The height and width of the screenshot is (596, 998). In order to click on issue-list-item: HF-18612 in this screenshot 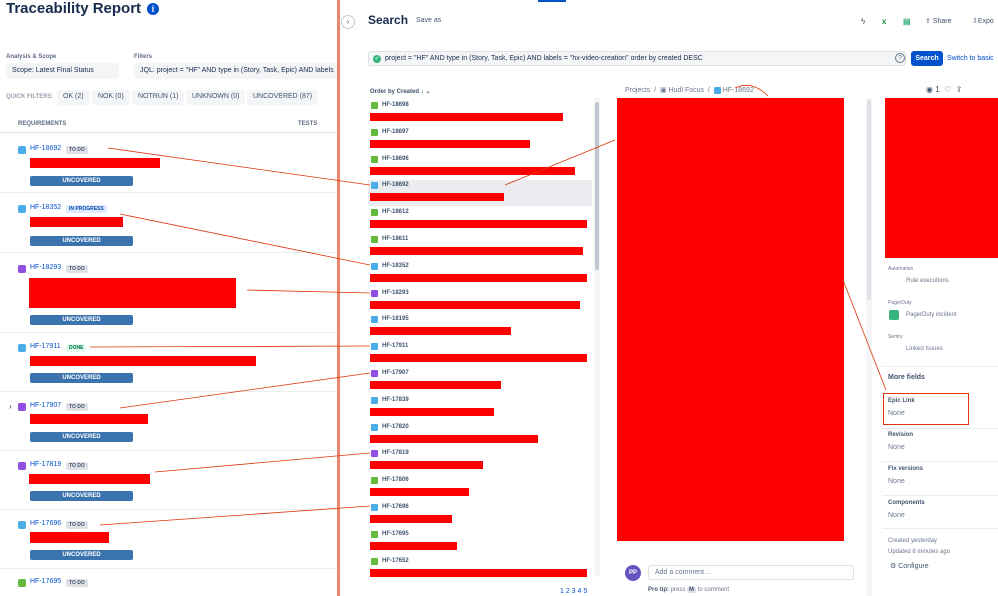, I will do `click(480, 220)`.